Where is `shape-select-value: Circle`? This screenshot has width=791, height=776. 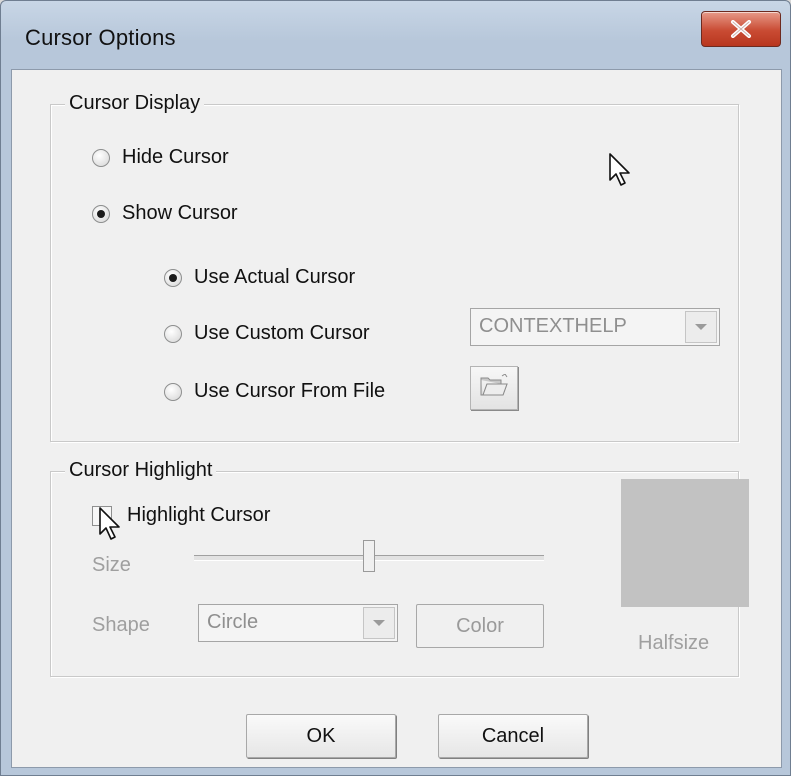
shape-select-value: Circle is located at coordinates (233, 622).